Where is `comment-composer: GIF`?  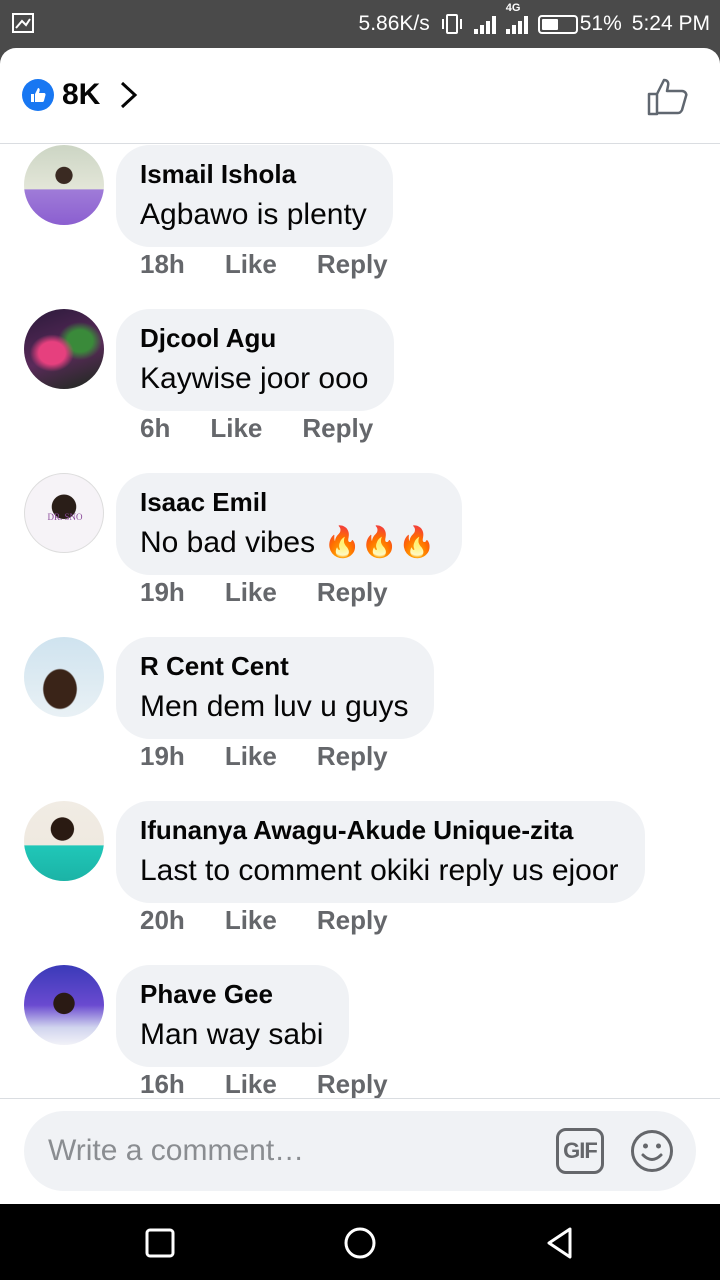
comment-composer: GIF is located at coordinates (360, 1151).